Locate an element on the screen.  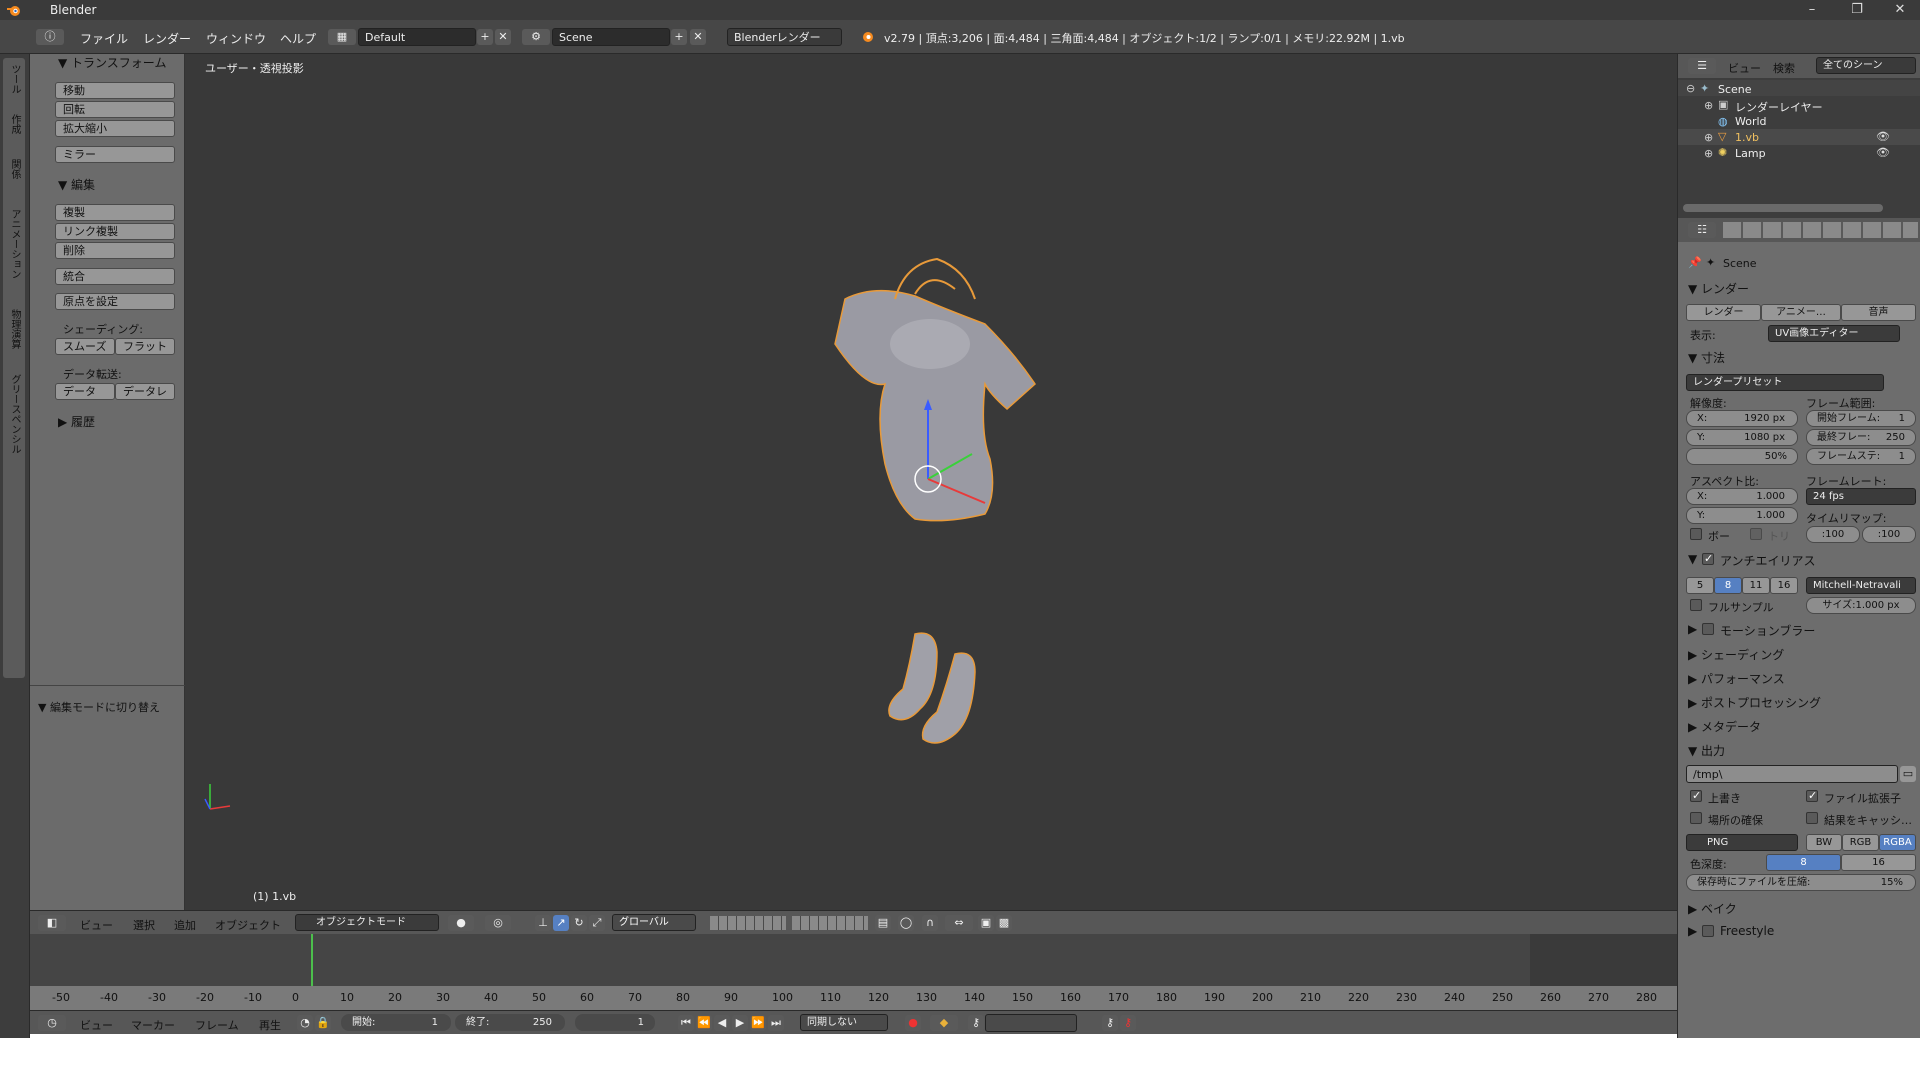
color-bw-button: BW is located at coordinates (1824, 842).